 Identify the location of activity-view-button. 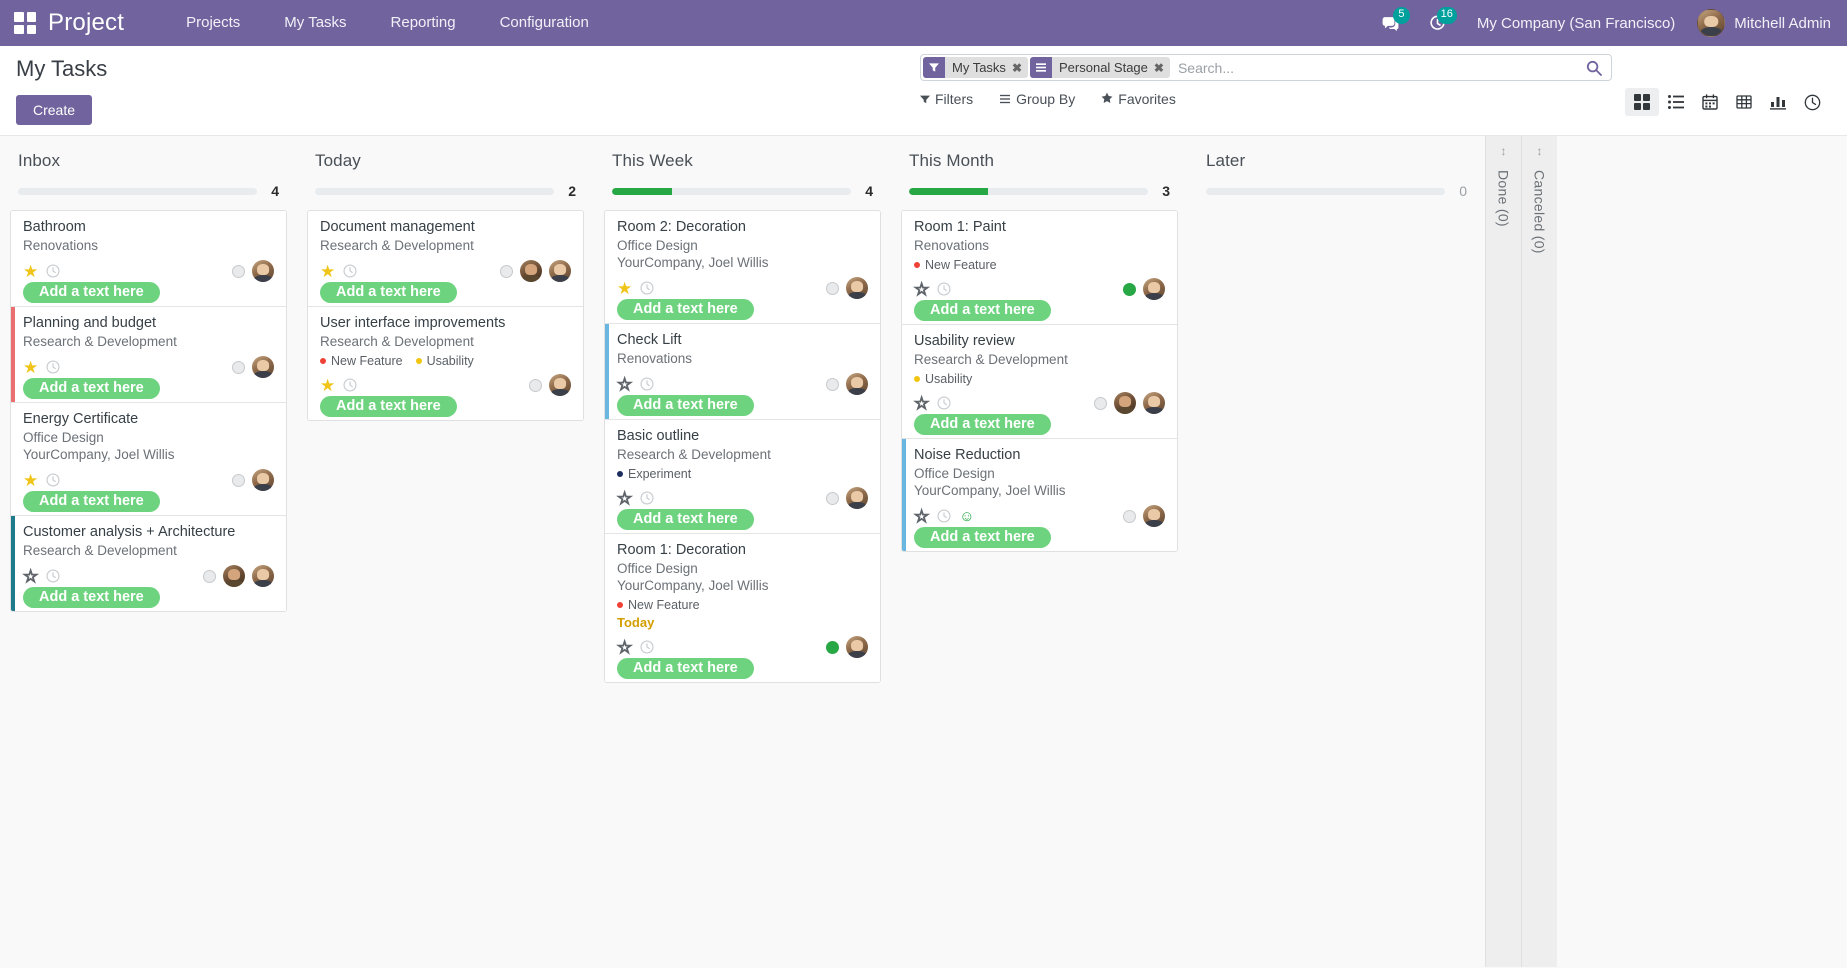
(1812, 102).